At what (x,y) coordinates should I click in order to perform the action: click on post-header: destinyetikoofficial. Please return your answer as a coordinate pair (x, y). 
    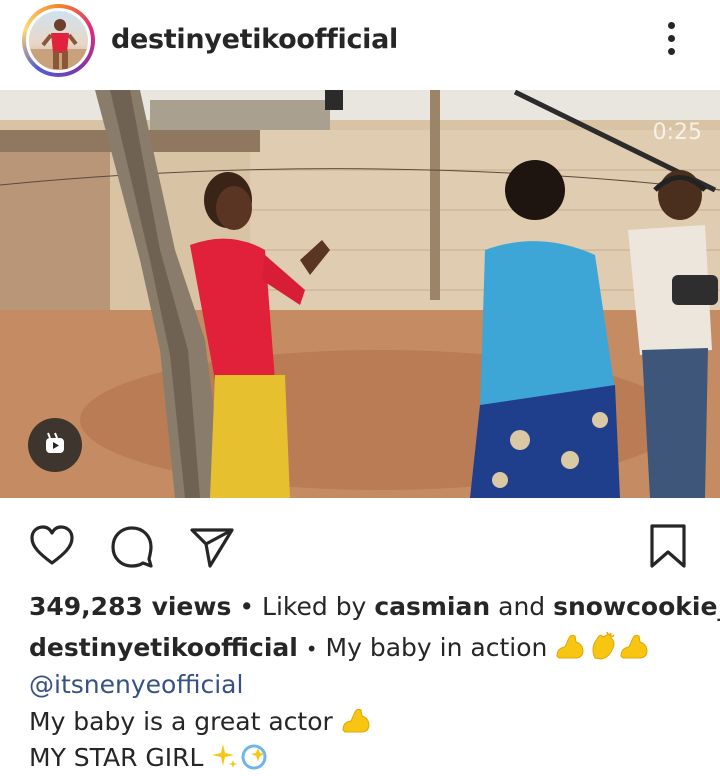
    Looking at the image, I should click on (360, 43).